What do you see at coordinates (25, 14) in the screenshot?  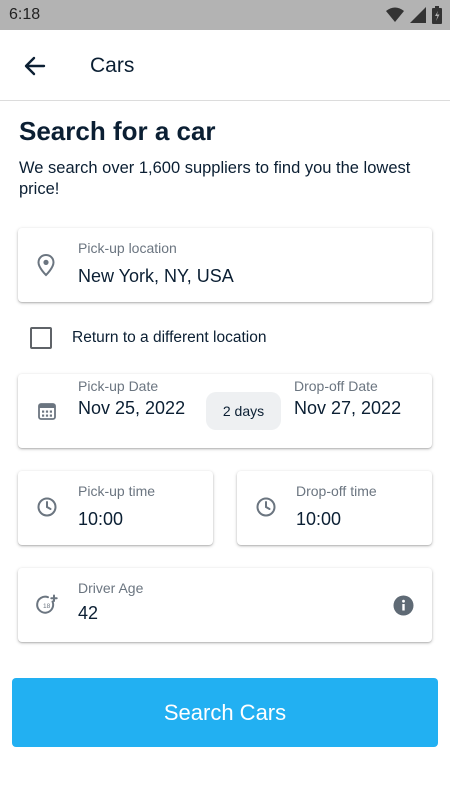 I see `status-time: 6:18` at bounding box center [25, 14].